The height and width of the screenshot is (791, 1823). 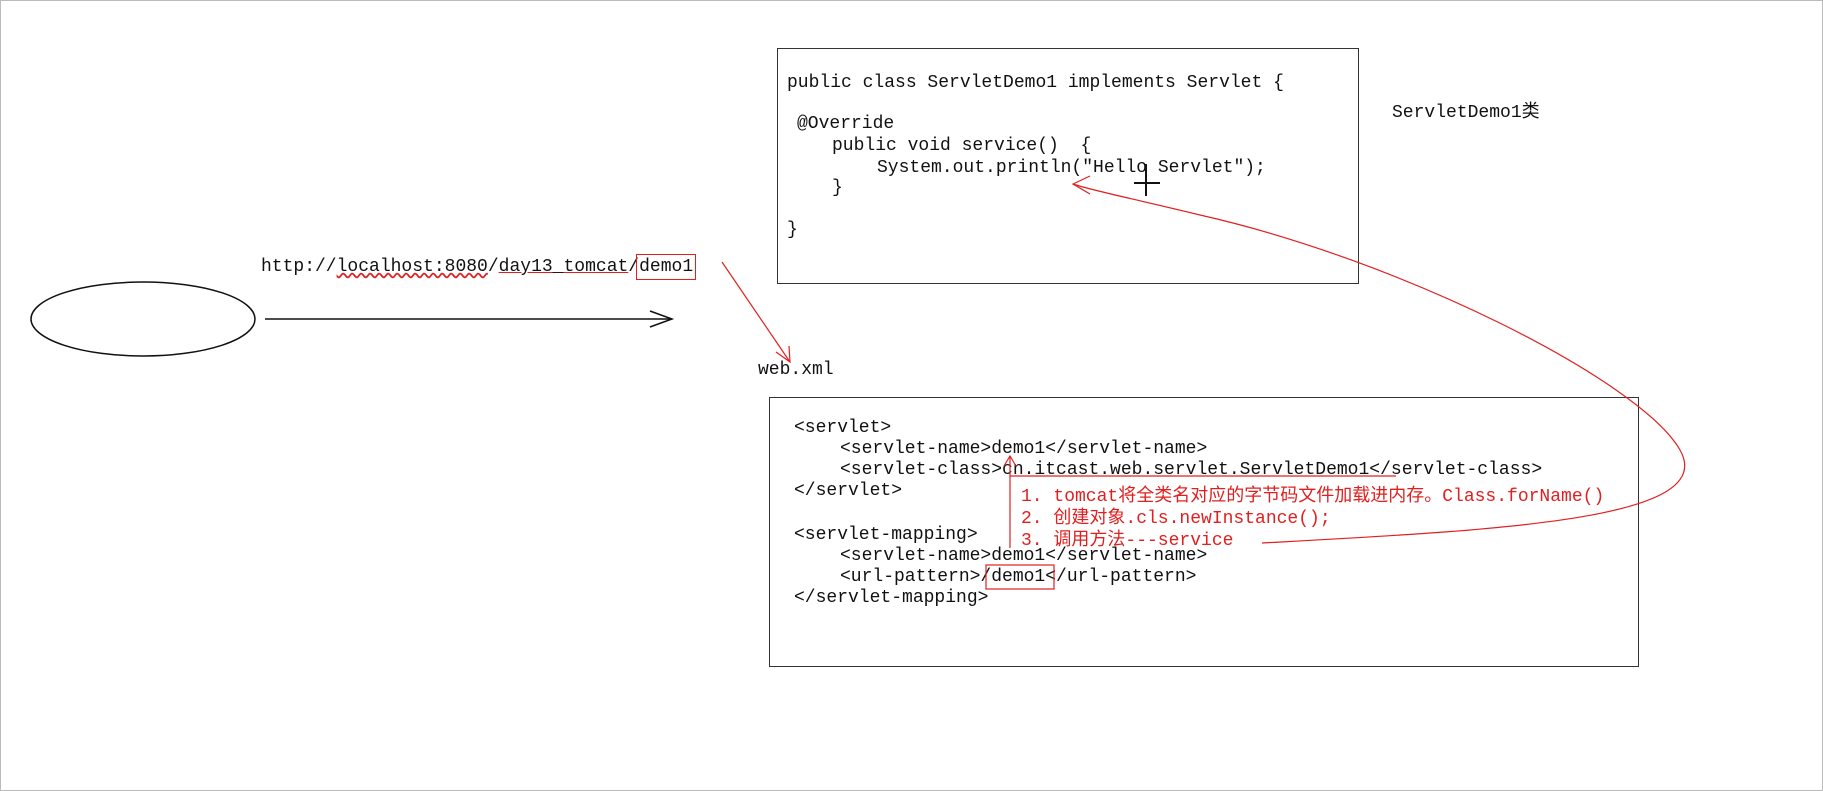 I want to click on cursor-icon, so click(x=1147, y=180).